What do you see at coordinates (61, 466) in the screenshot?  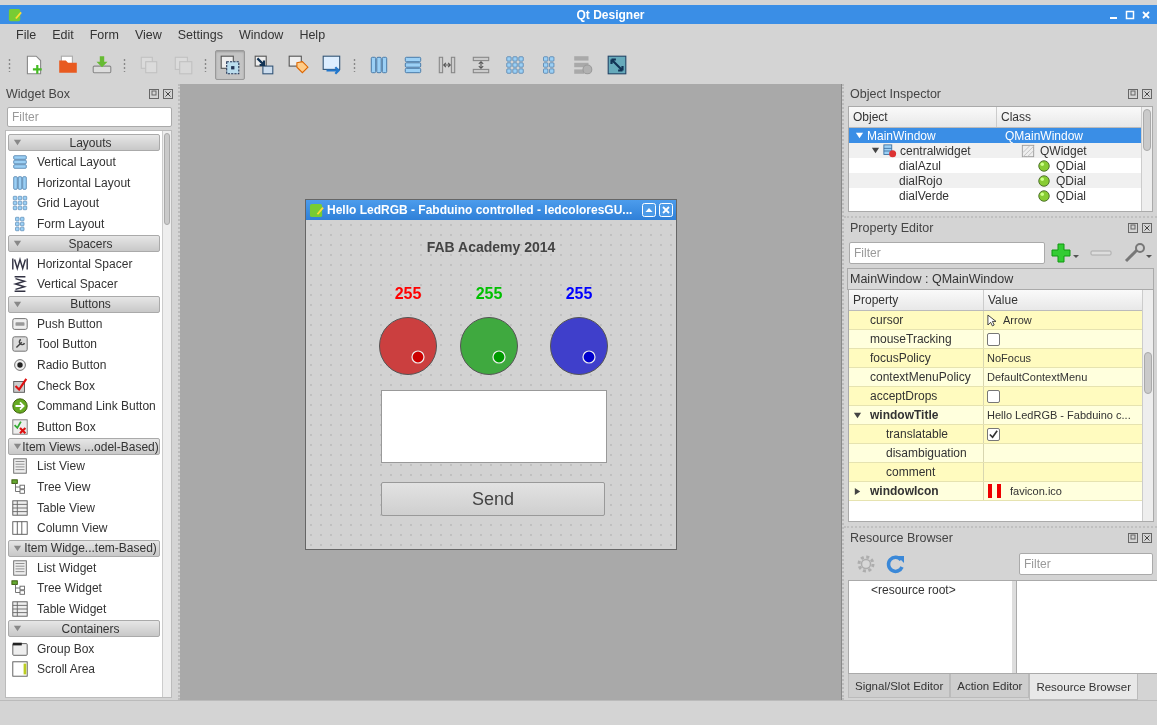 I see `widget-item: List View` at bounding box center [61, 466].